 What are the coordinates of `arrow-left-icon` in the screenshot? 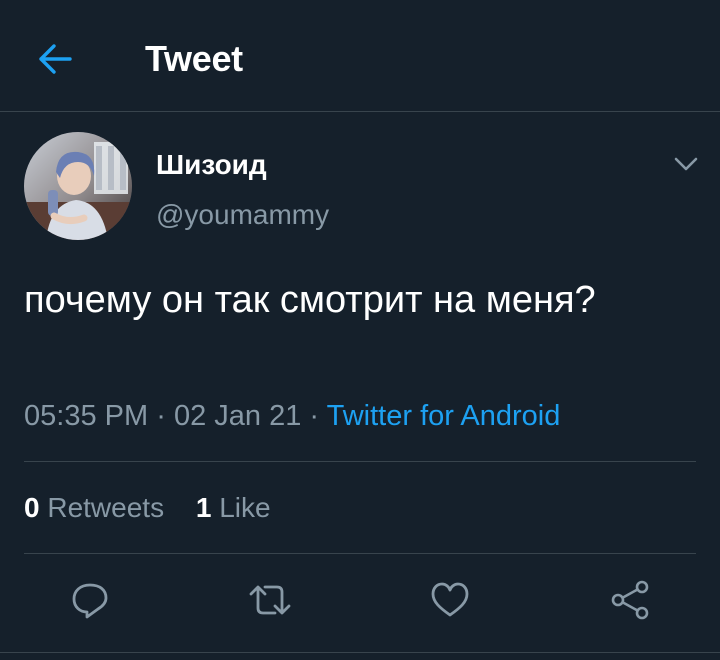 It's located at (55, 59).